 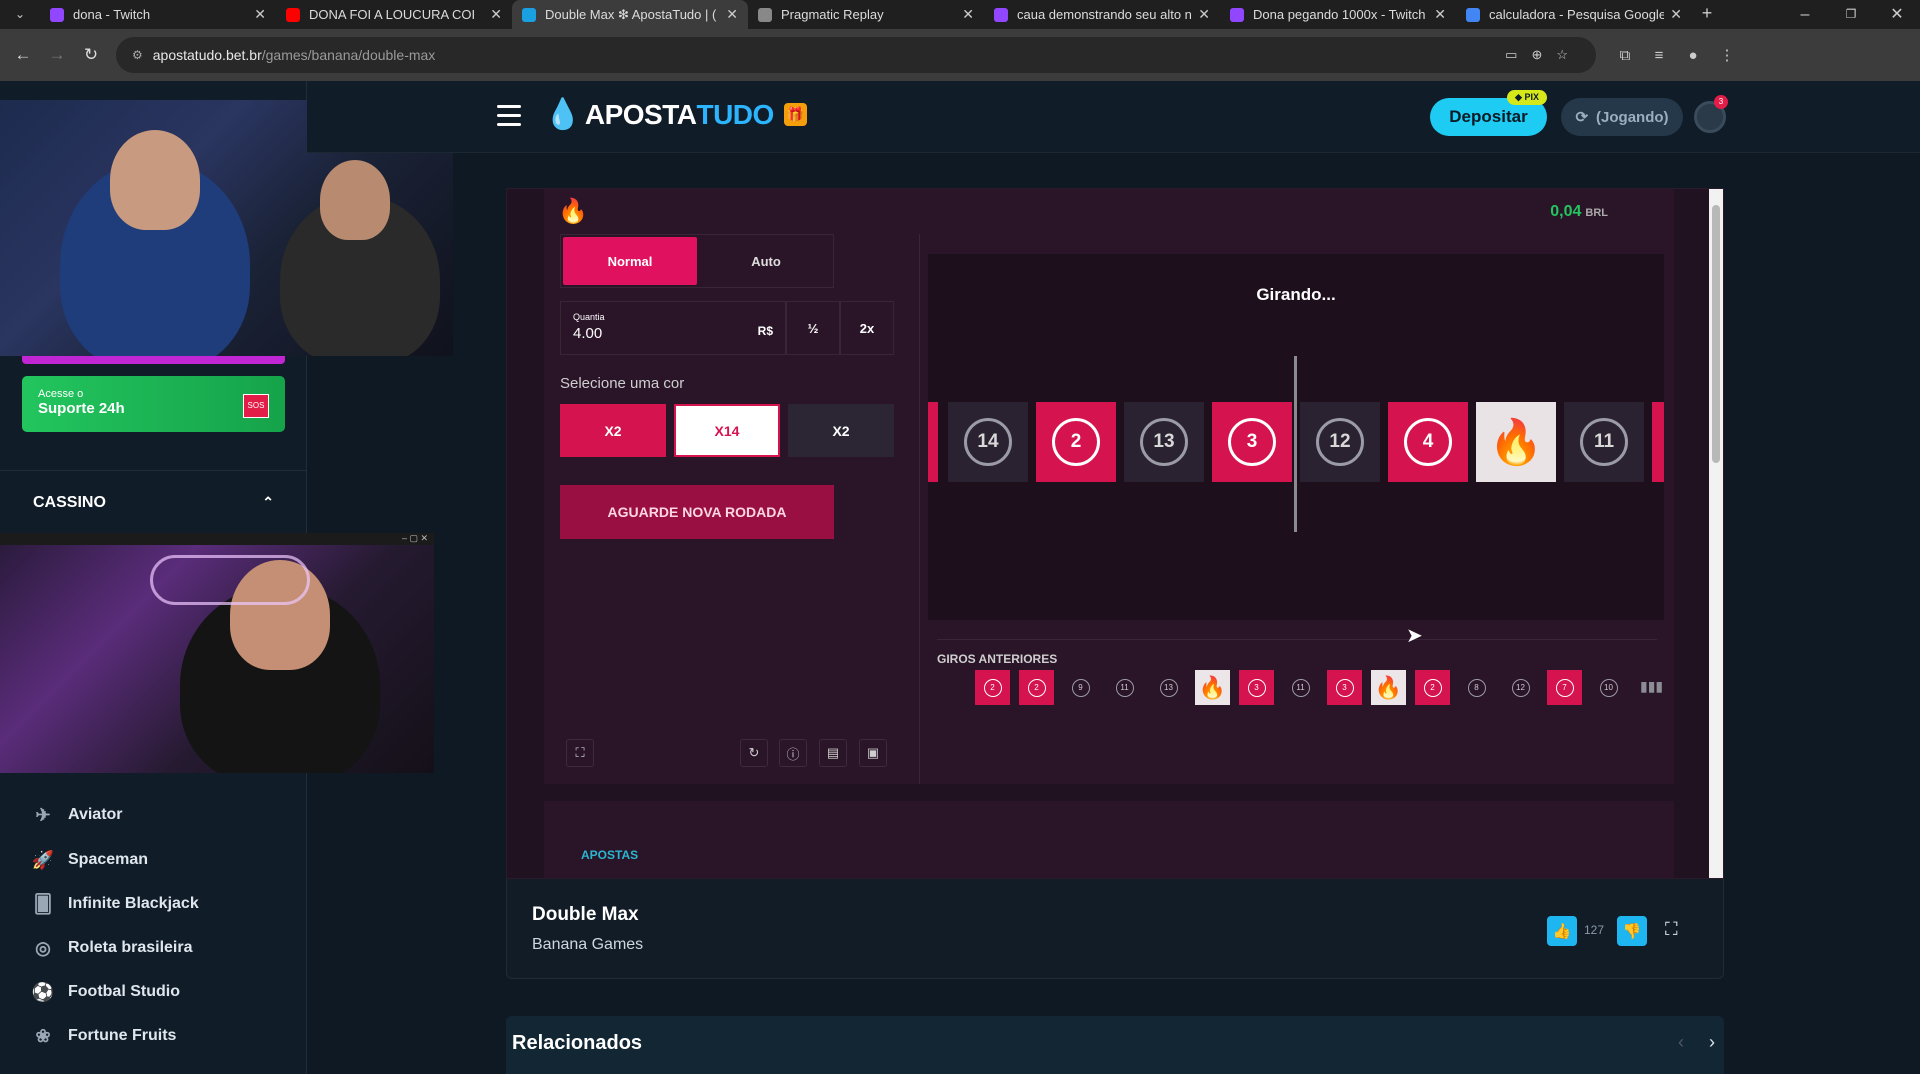 I want to click on profile-icon: ●, so click(x=1693, y=55).